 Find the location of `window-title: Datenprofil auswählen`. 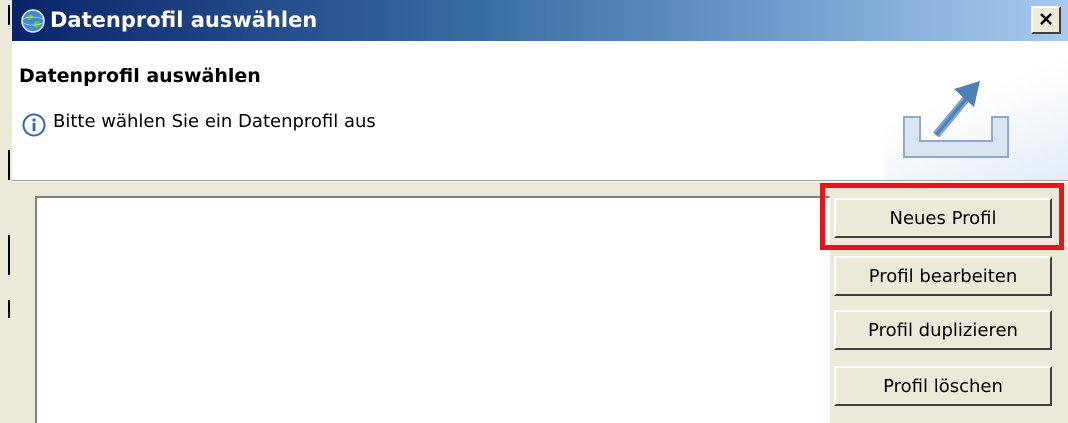

window-title: Datenprofil auswählen is located at coordinates (184, 20).